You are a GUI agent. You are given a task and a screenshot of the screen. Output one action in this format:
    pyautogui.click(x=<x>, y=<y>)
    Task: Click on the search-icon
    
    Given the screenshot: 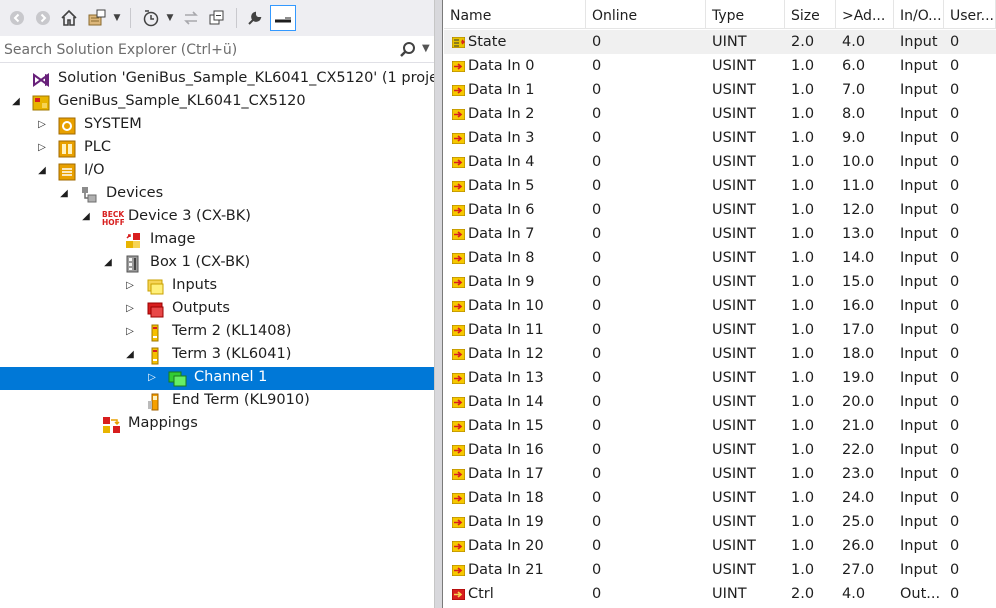 What is the action you would take?
    pyautogui.click(x=408, y=50)
    